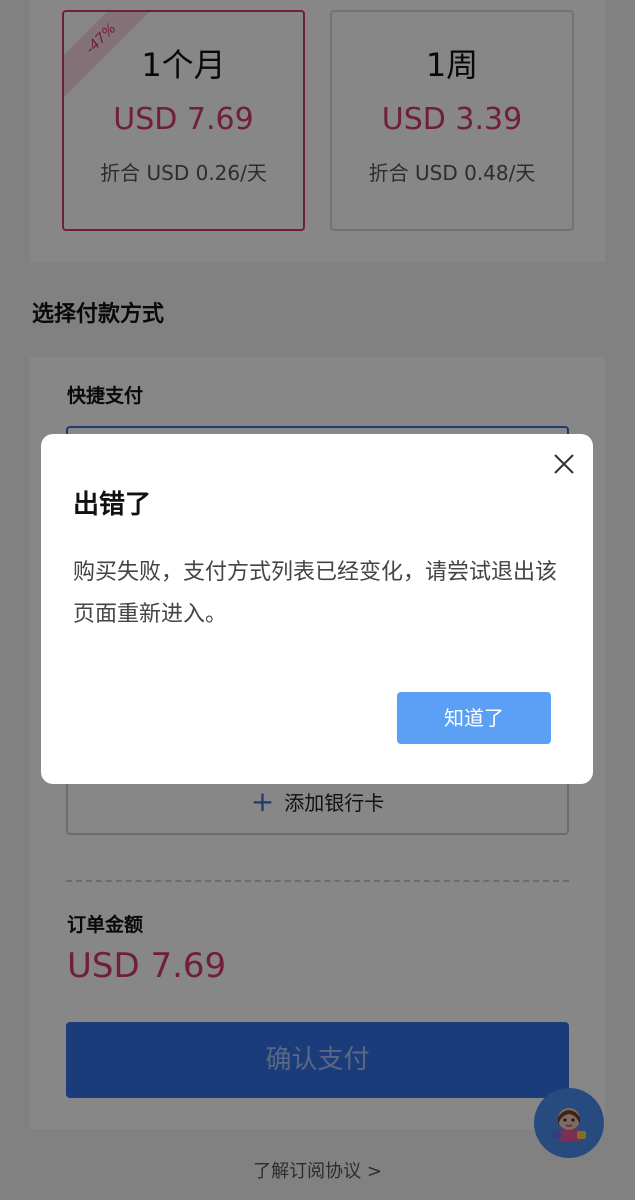 This screenshot has height=1200, width=635. What do you see at coordinates (315, 593) in the screenshot?
I see `dialog-message: 购买失败，支付方式列表已经变化，请尝试退出该页面重新进入。` at bounding box center [315, 593].